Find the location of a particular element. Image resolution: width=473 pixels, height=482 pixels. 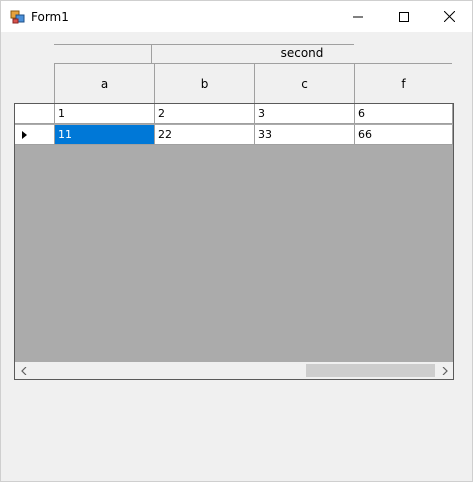

horizontal-scrollbar is located at coordinates (234, 370).